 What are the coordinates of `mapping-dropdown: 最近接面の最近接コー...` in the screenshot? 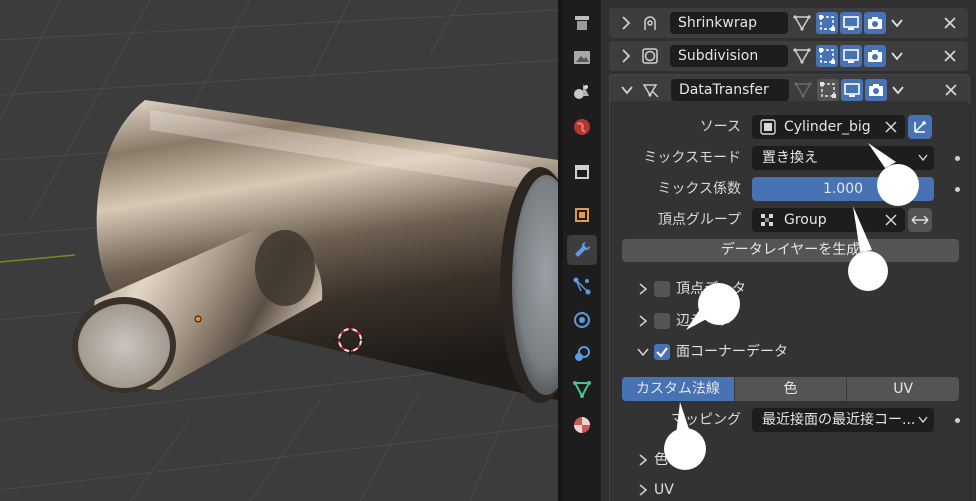 It's located at (843, 420).